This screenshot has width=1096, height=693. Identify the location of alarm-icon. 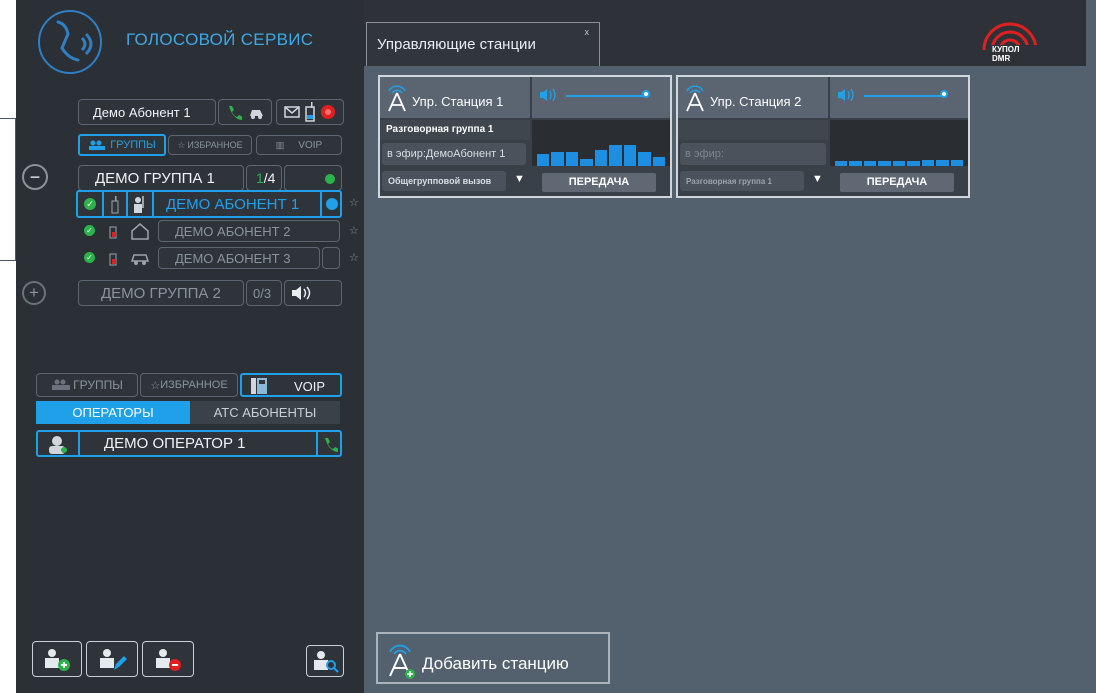
(328, 112).